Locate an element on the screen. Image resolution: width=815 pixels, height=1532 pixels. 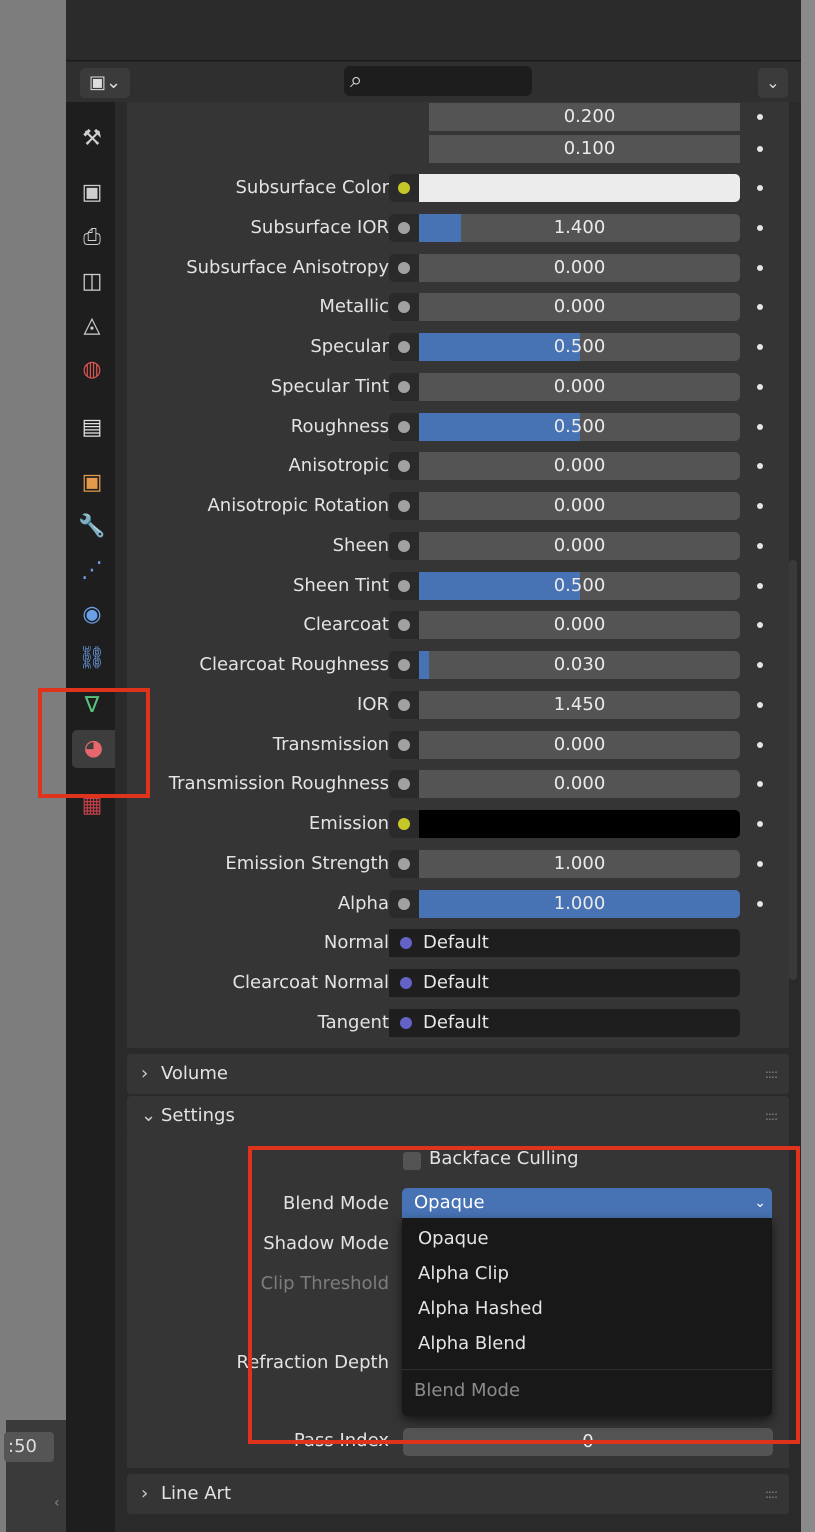
settings-panel-header: ⌄ Settings :::: is located at coordinates (458, 1116).